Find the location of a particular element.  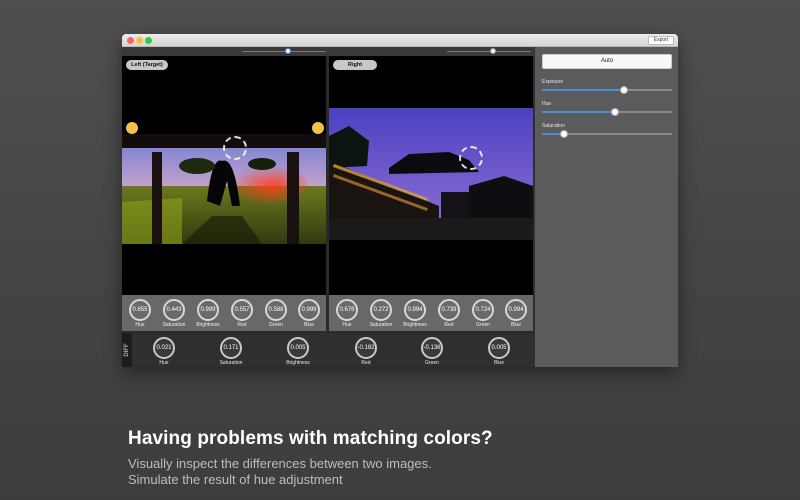

saturation-slider is located at coordinates (607, 134).